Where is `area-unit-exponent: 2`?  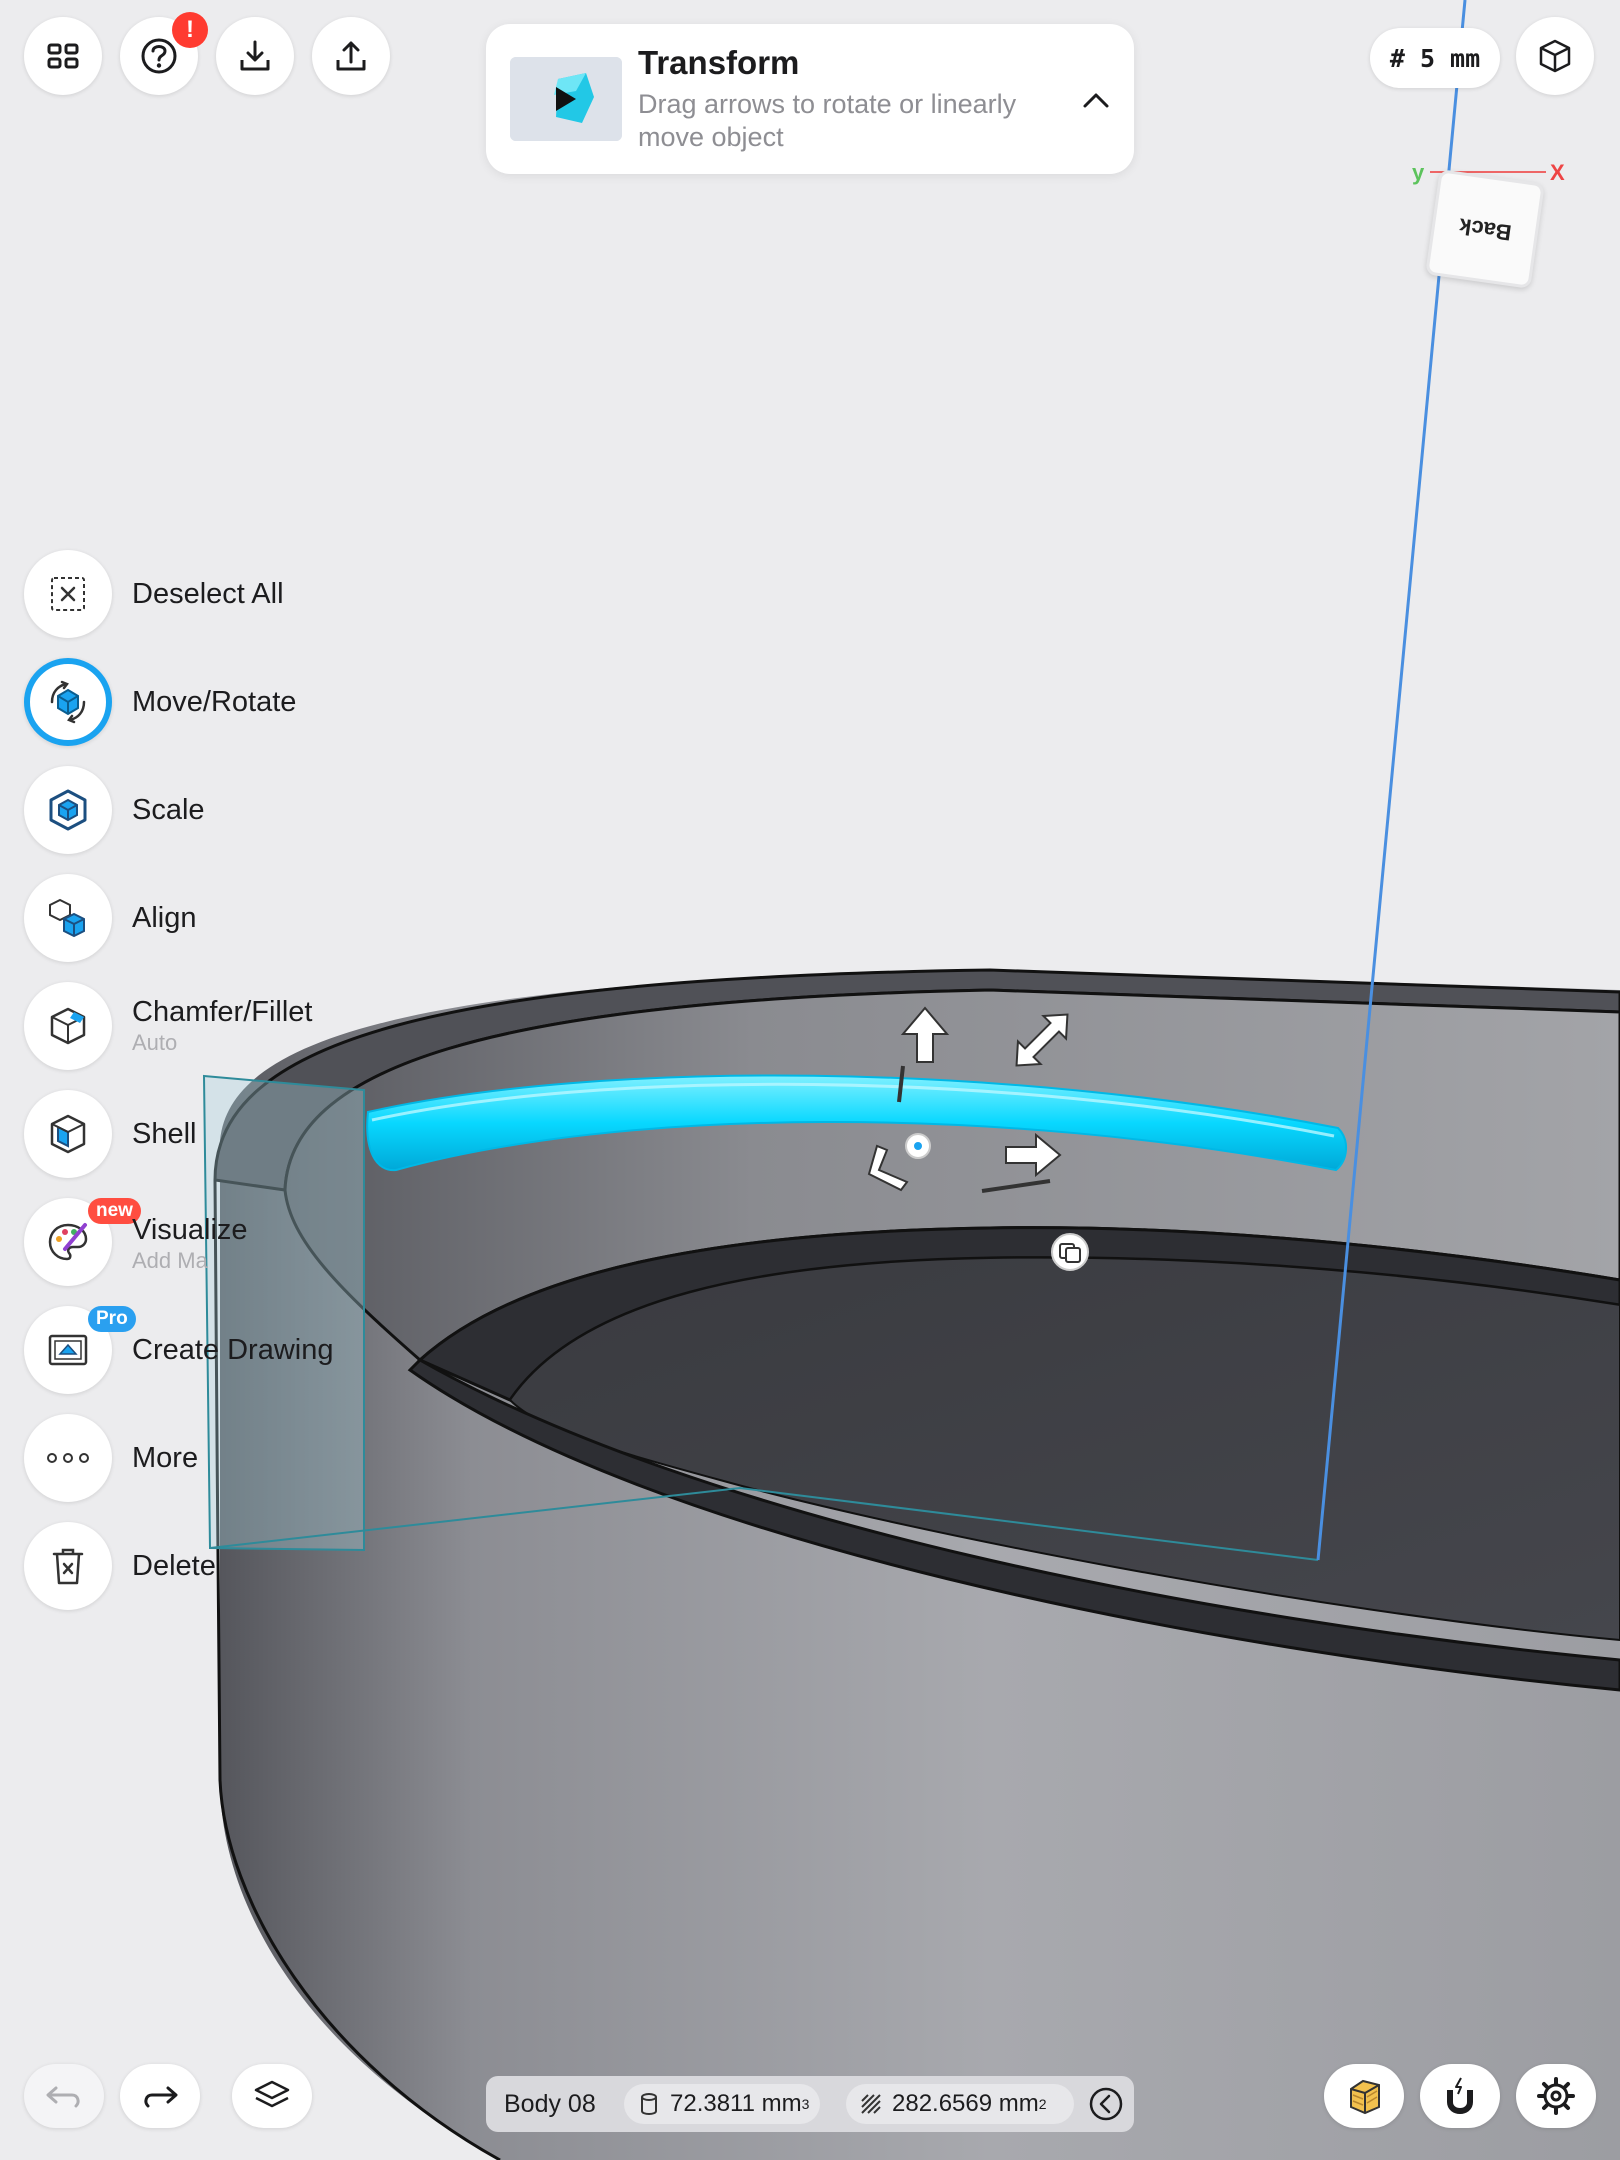
area-unit-exponent: 2 is located at coordinates (1042, 2104).